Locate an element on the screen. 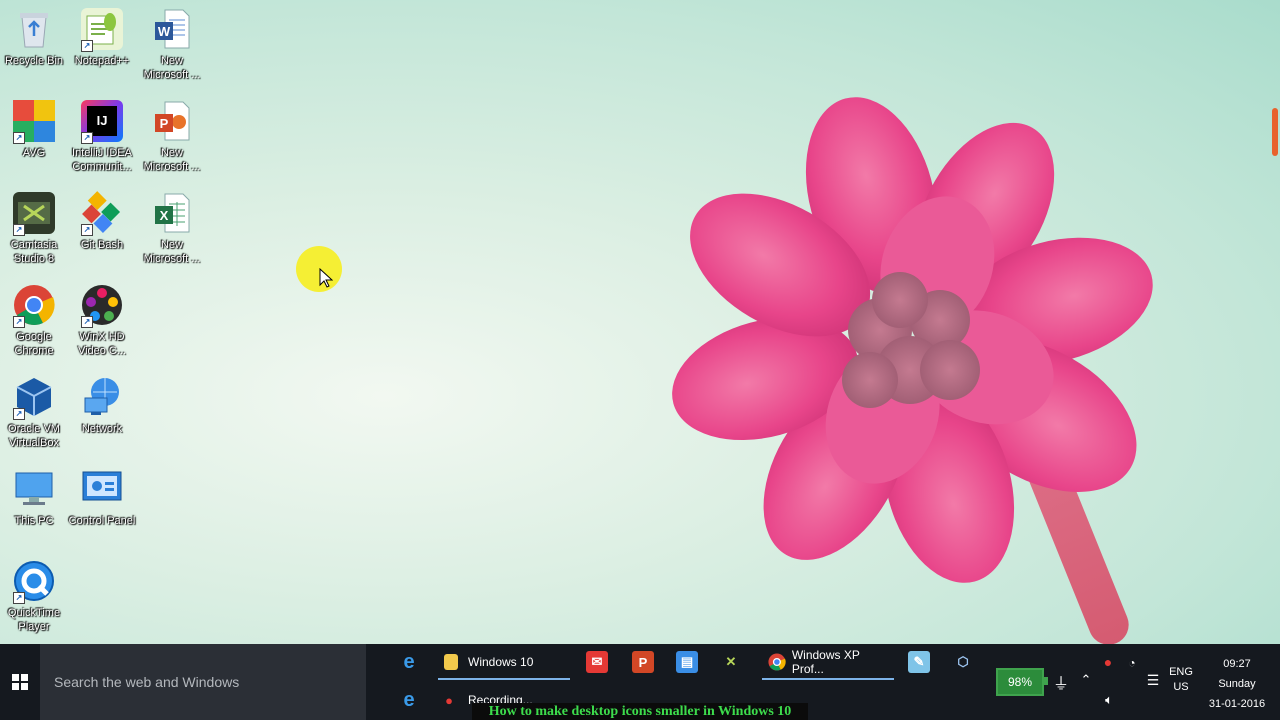 The width and height of the screenshot is (1280, 720). camtasia-taskbar-icon: ✕ is located at coordinates (731, 661).